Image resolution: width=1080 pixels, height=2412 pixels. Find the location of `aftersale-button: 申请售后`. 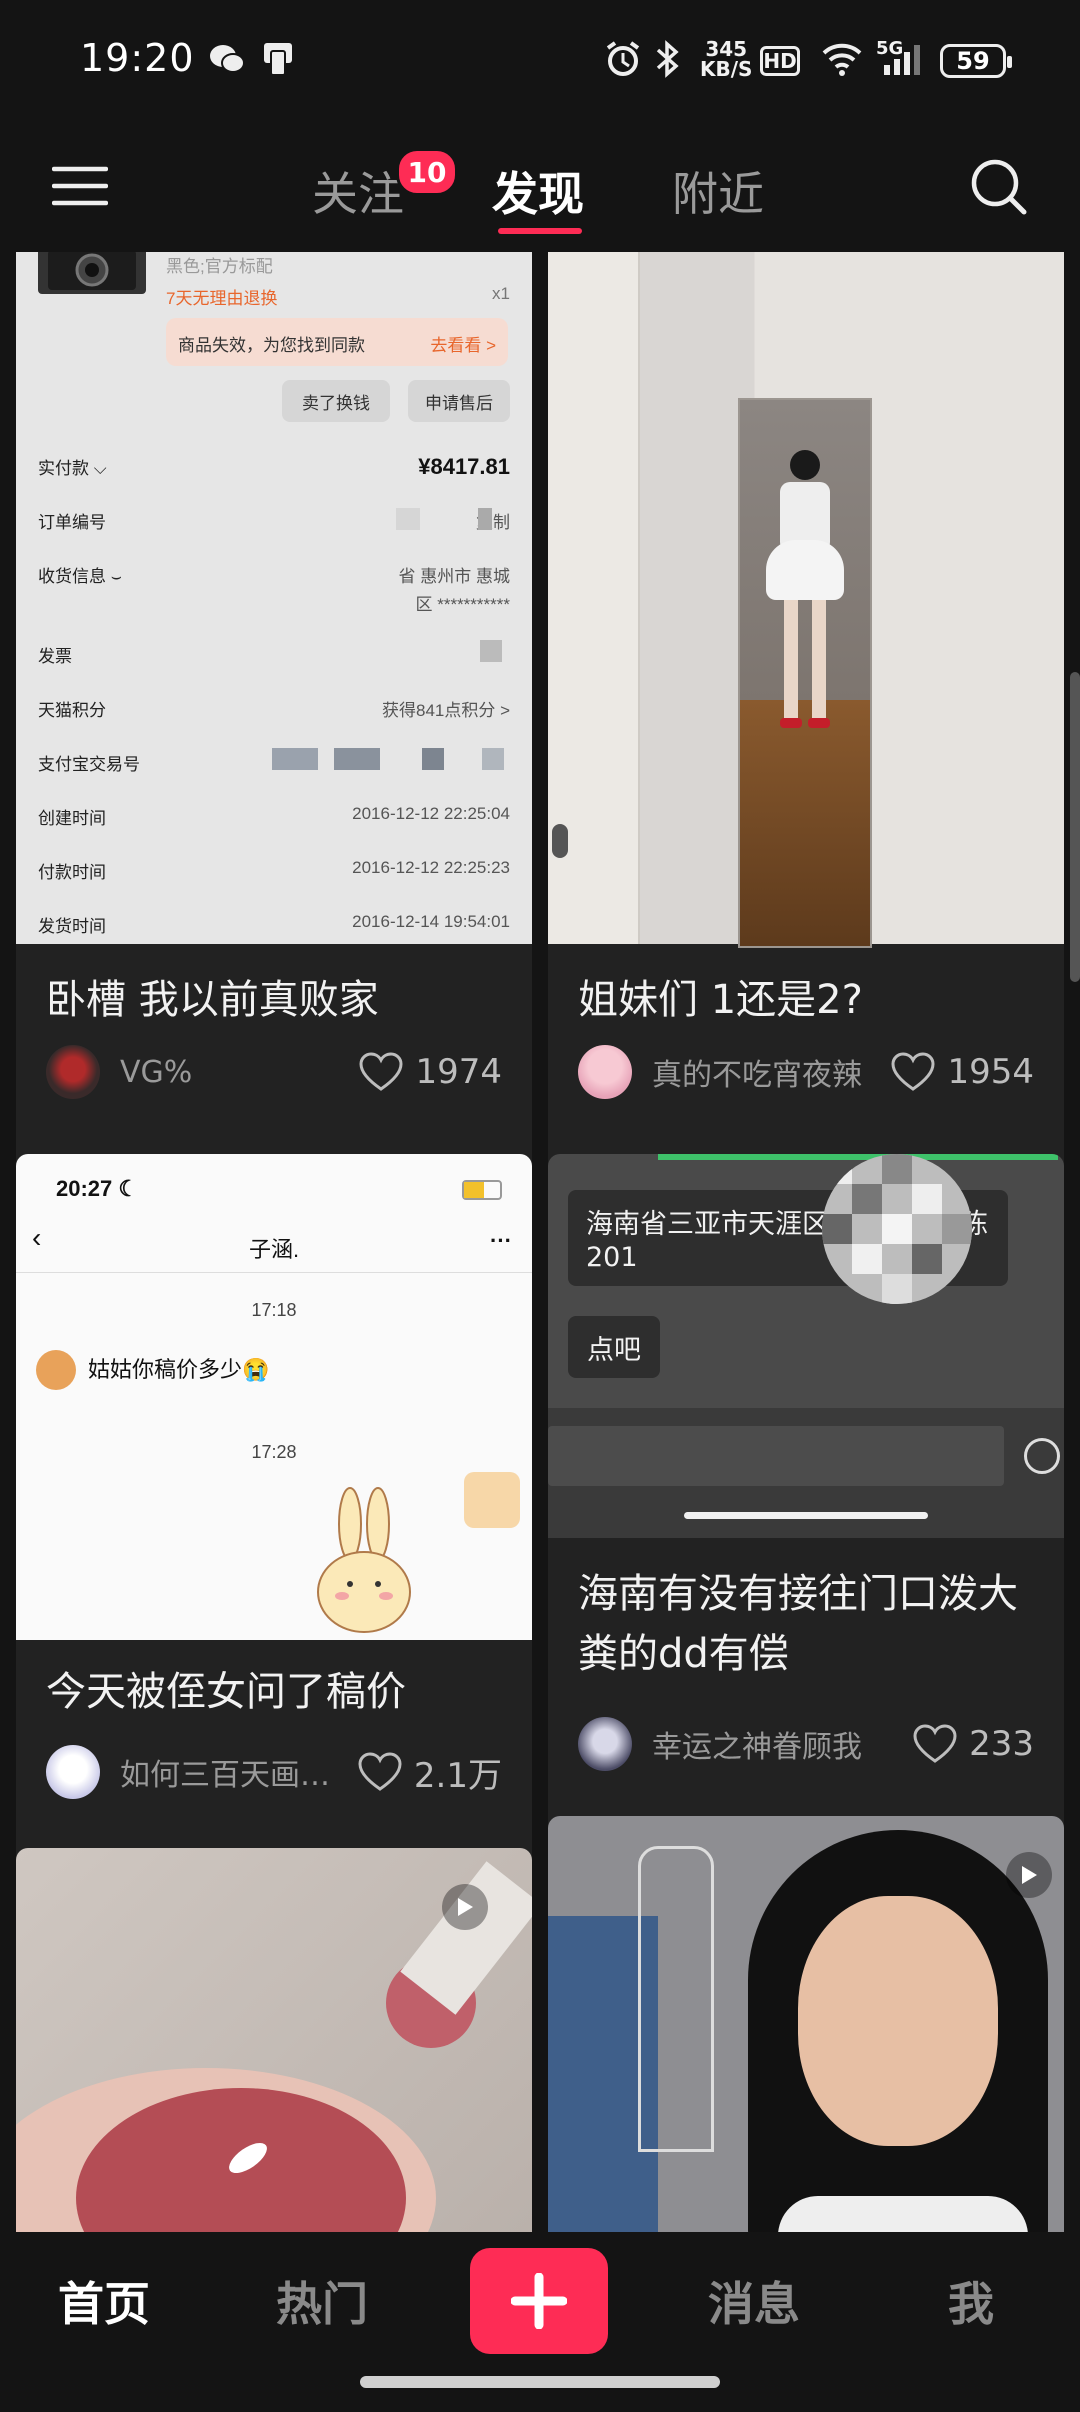

aftersale-button: 申请售后 is located at coordinates (459, 401).